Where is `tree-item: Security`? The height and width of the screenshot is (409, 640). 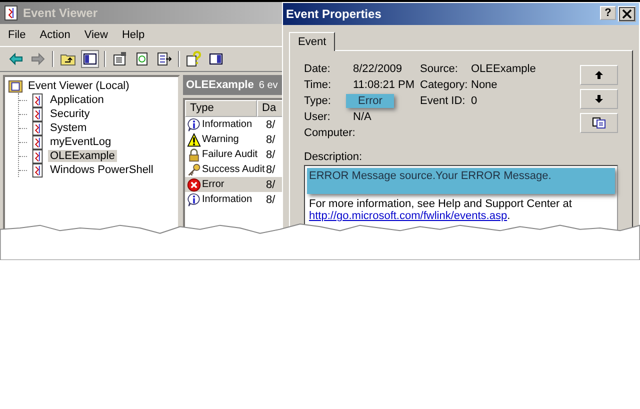 tree-item: Security is located at coordinates (70, 114).